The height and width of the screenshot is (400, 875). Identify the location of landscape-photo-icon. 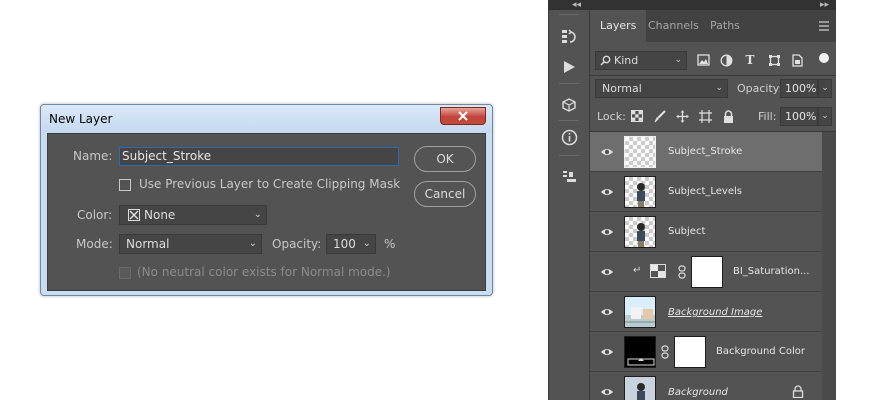
(640, 312).